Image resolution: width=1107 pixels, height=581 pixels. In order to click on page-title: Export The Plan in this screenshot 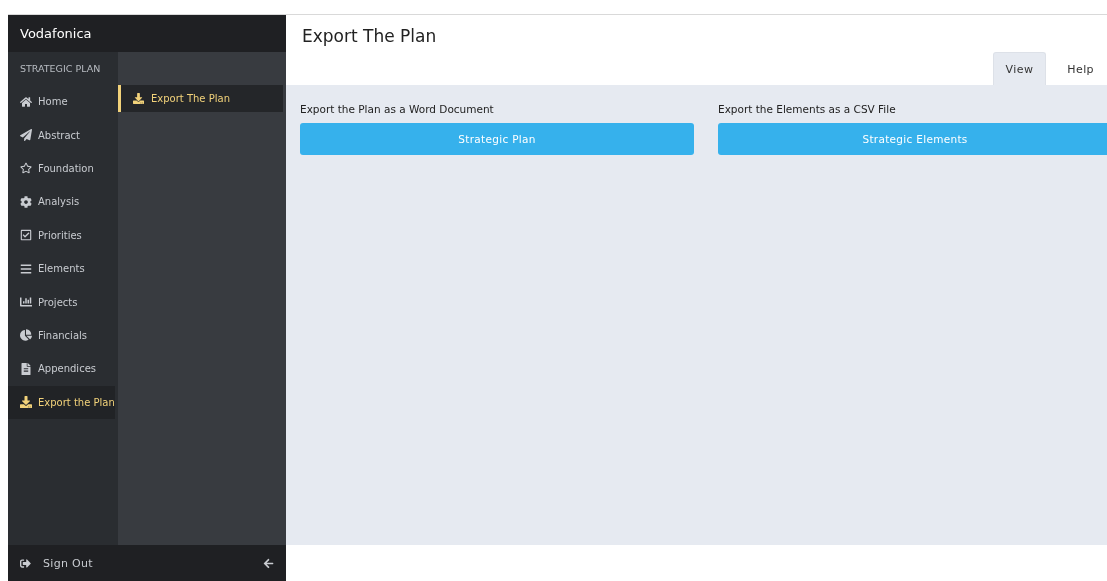, I will do `click(369, 36)`.